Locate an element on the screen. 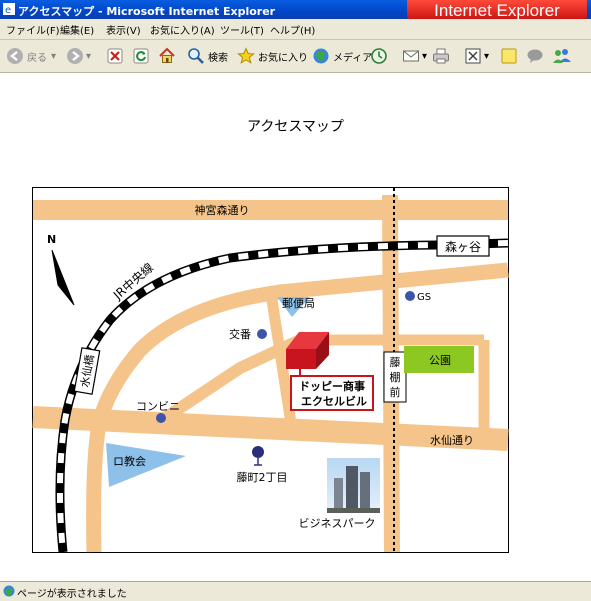  page-heading: アクセスマップ is located at coordinates (295, 127).